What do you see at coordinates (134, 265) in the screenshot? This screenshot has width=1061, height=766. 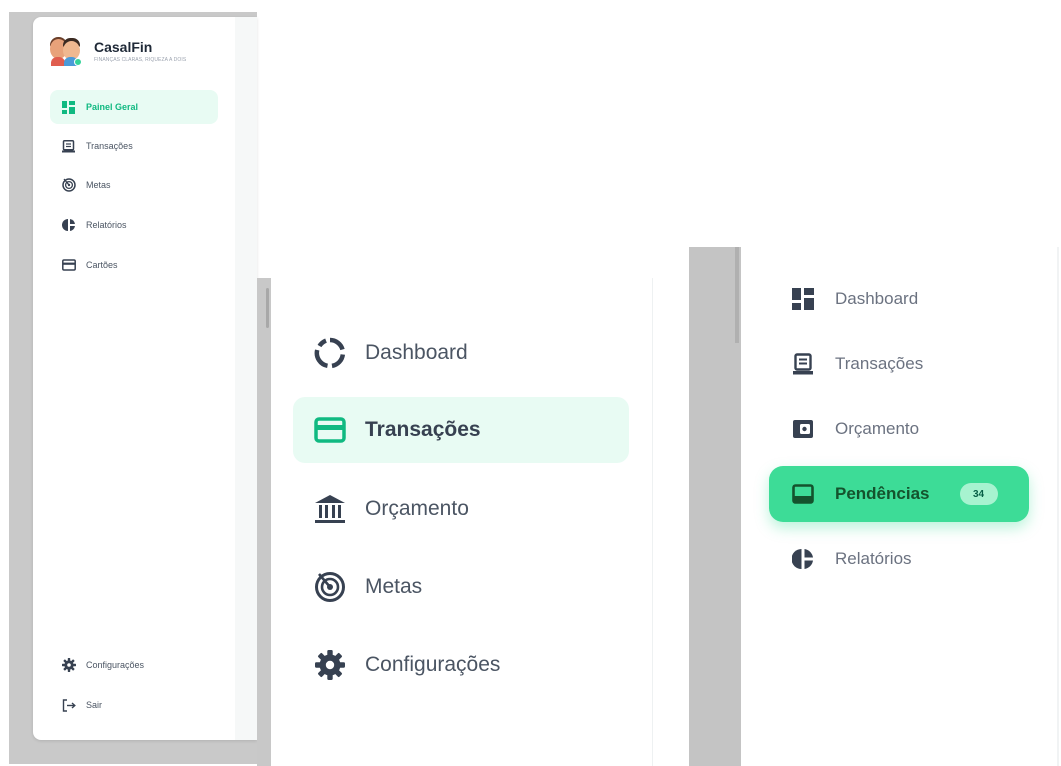 I see `sidebar-item-cartoes: Cartões` at bounding box center [134, 265].